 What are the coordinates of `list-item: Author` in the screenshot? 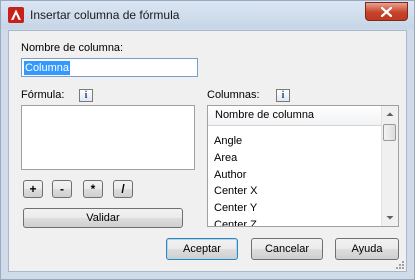 It's located at (230, 175).